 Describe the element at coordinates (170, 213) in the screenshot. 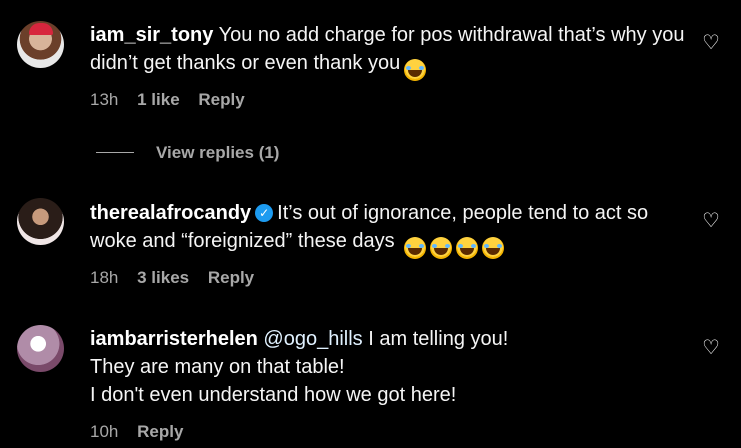

I see `comment-username: therealafrocandy` at that location.